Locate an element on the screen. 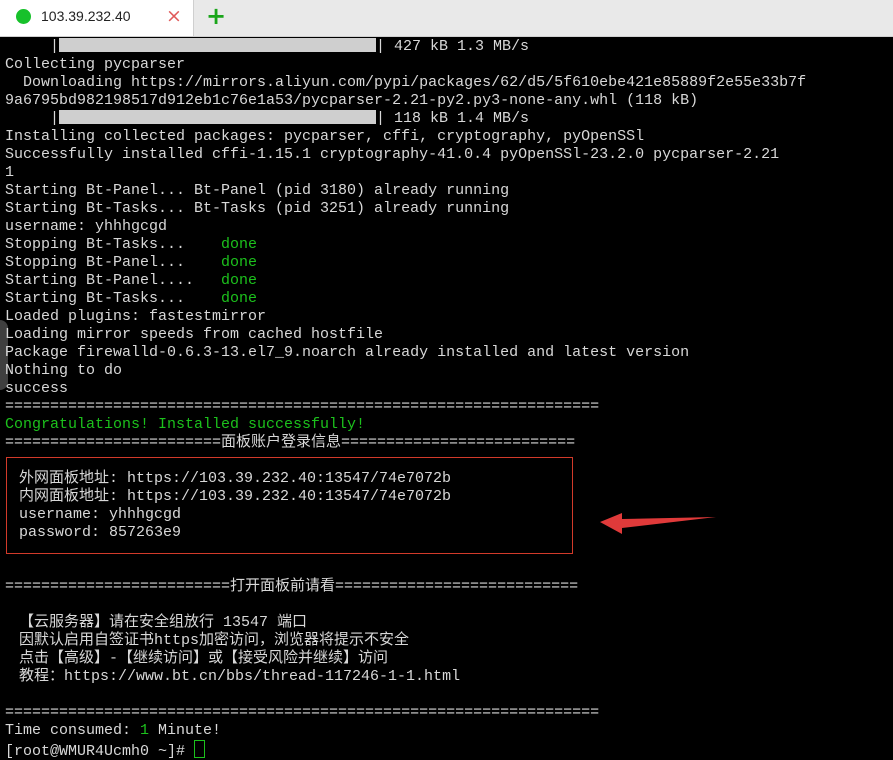  terminal-line: Collecting pycparser is located at coordinates (95, 65).